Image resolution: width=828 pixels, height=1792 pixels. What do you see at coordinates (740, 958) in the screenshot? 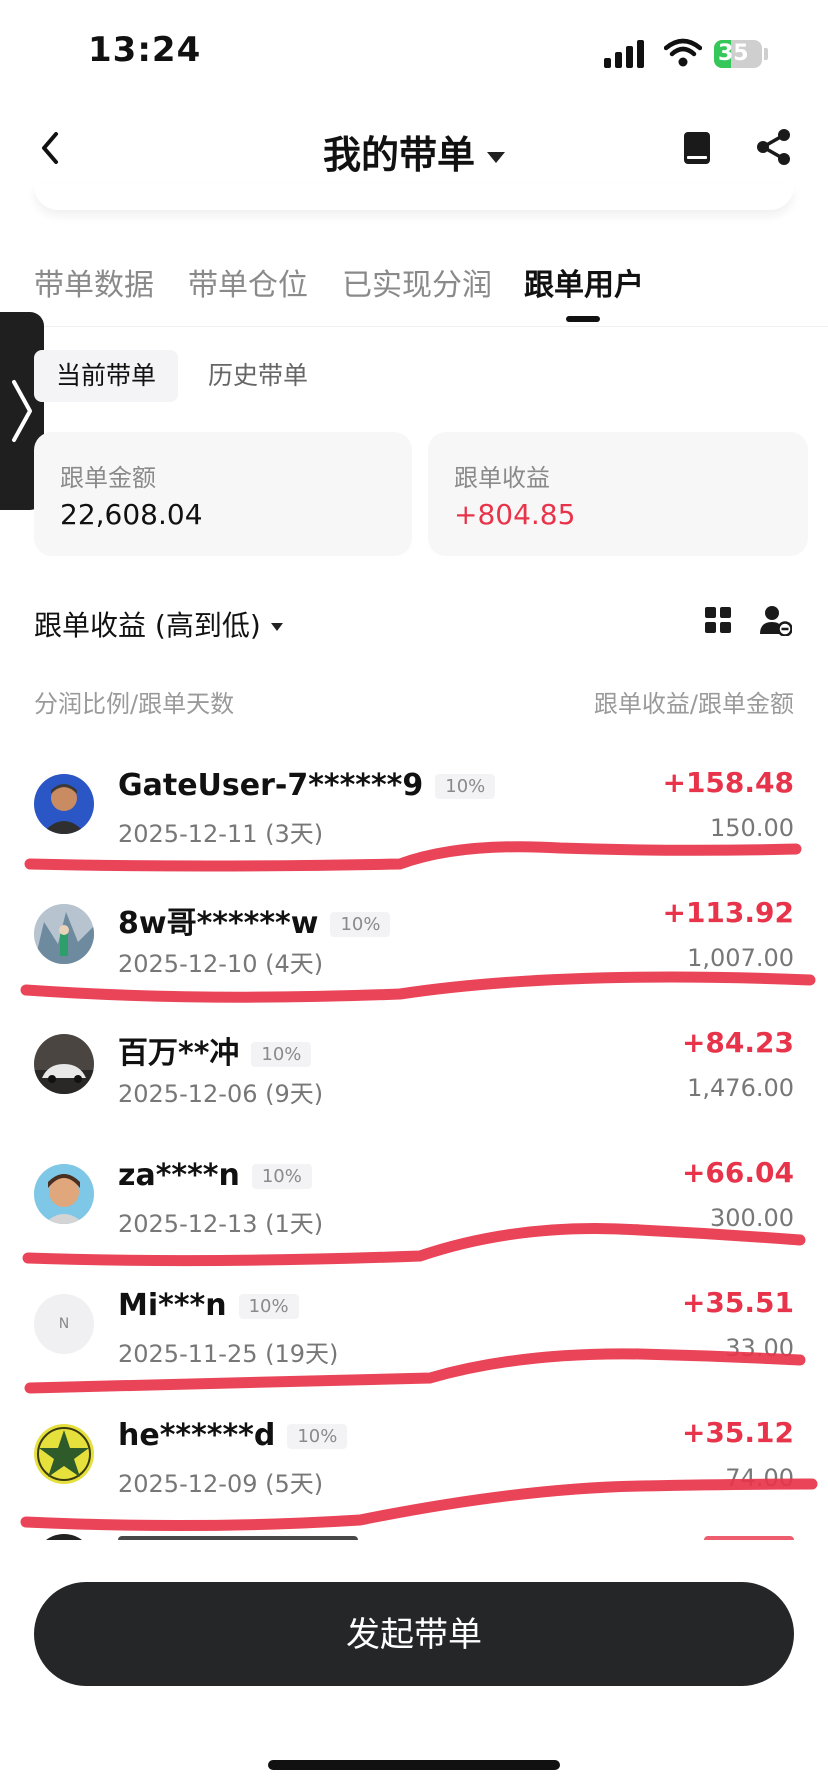
I see `follower-amount: 1,007.00` at bounding box center [740, 958].